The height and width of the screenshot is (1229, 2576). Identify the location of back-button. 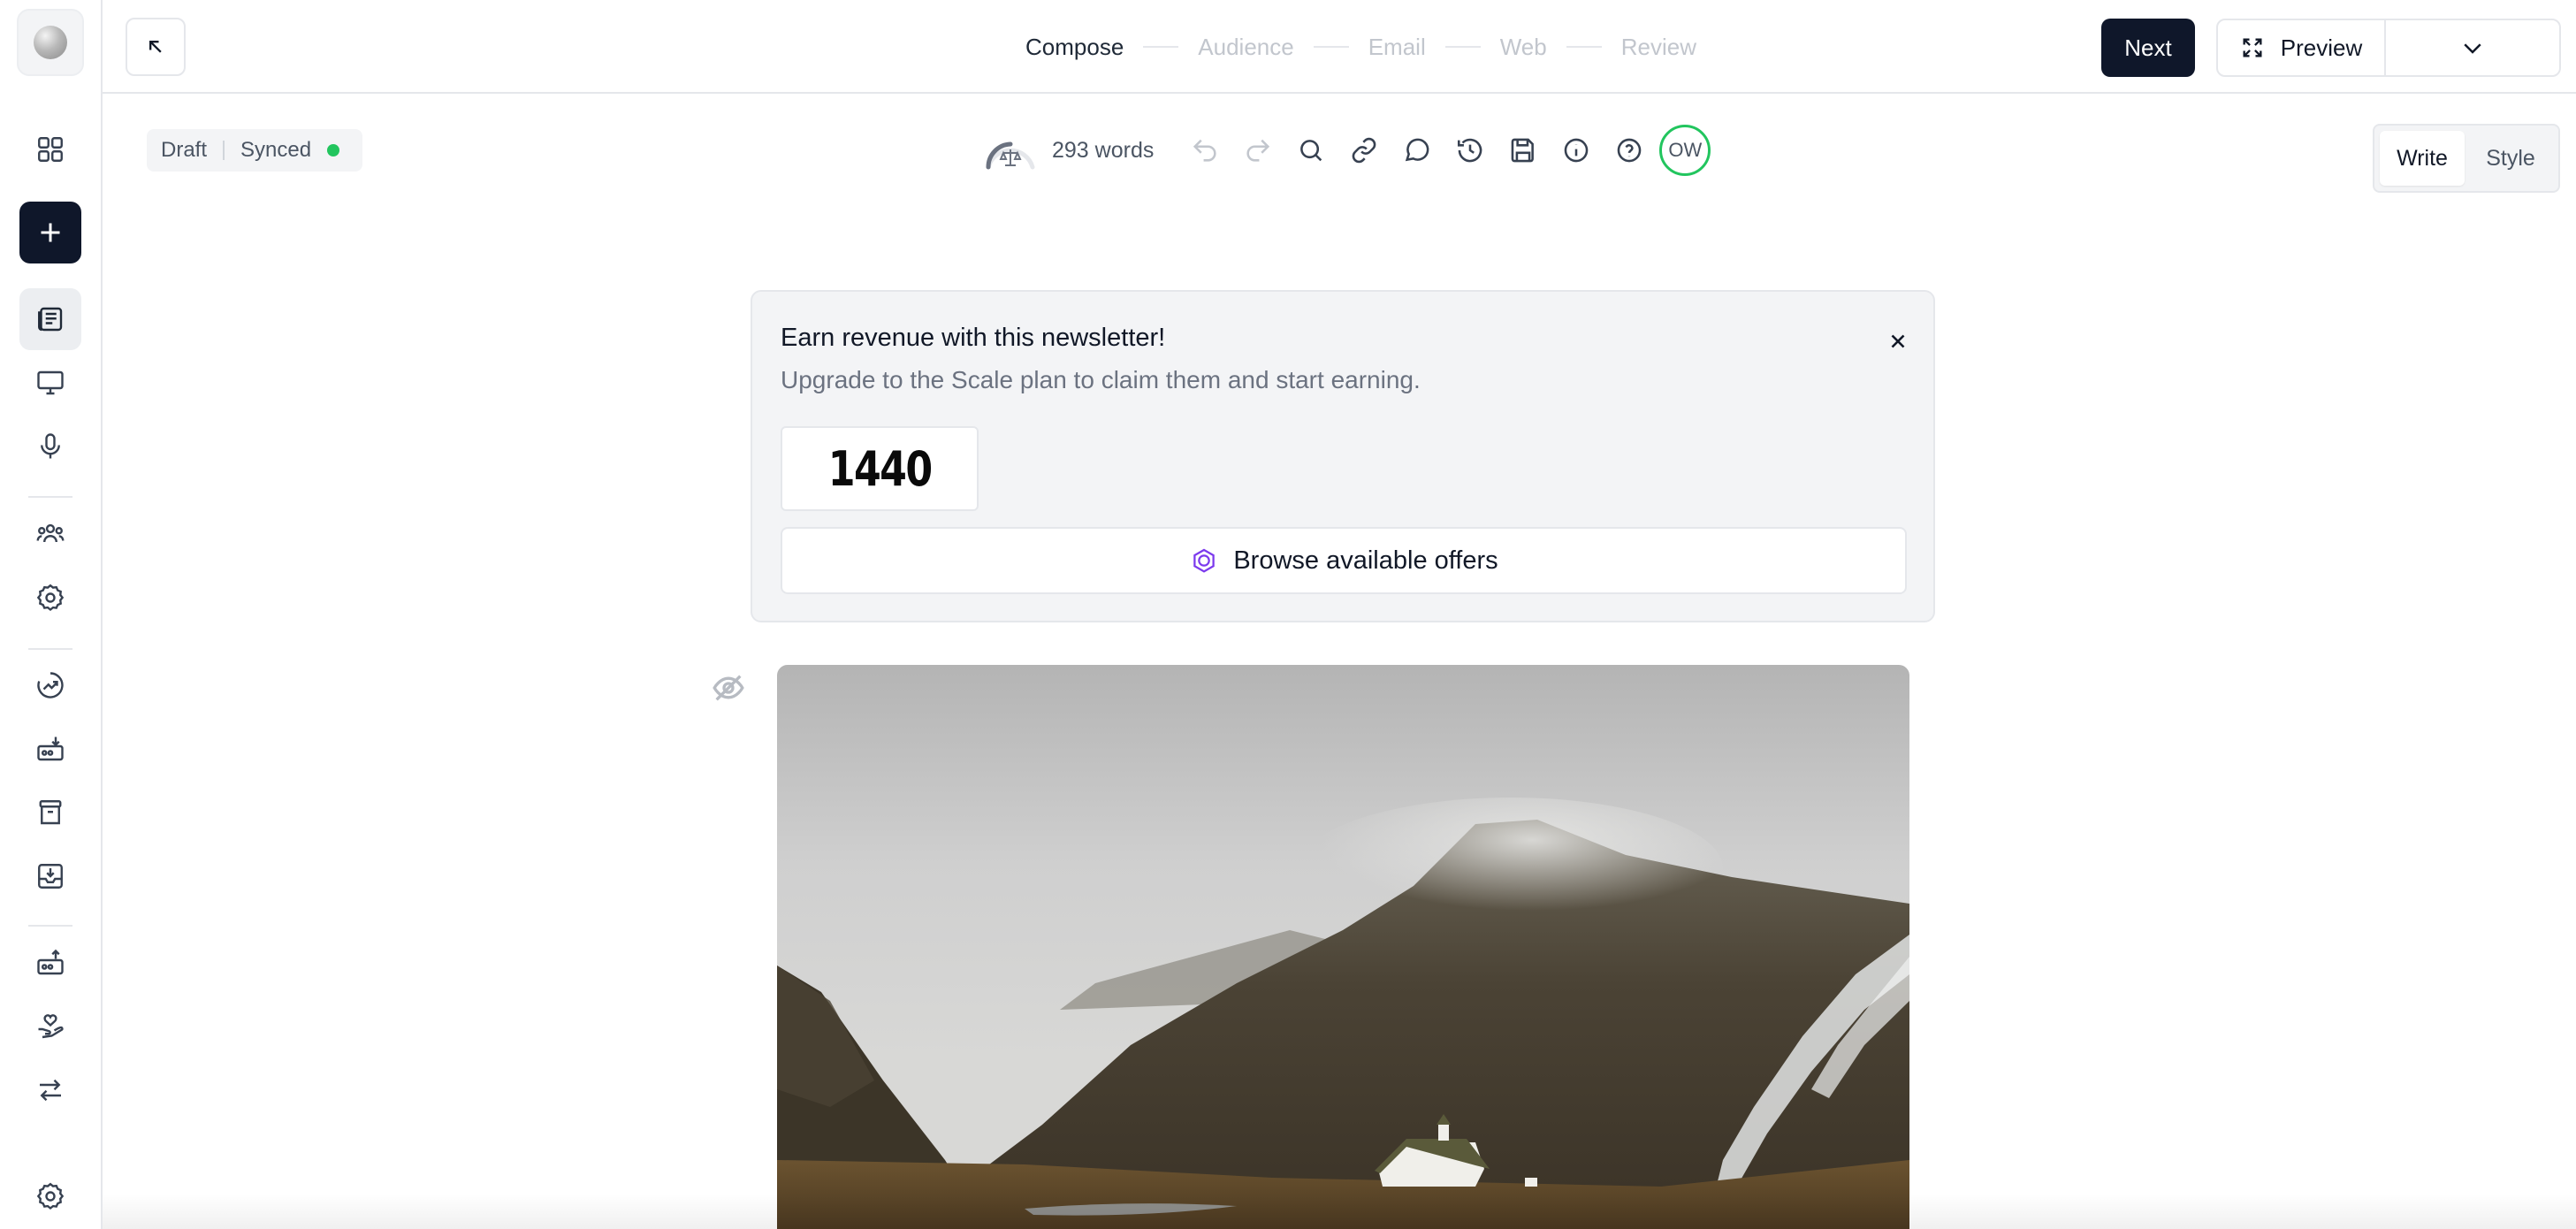
(156, 47).